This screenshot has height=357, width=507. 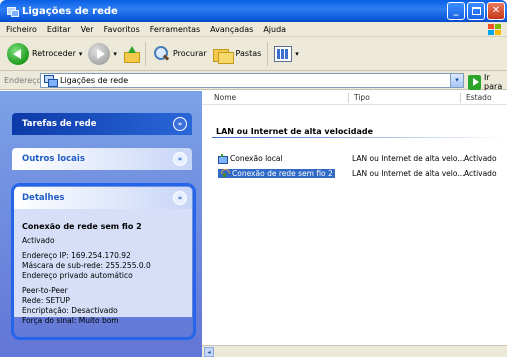 I want to click on connection-name: Conexão de rede sem fio 2, so click(x=276, y=173).